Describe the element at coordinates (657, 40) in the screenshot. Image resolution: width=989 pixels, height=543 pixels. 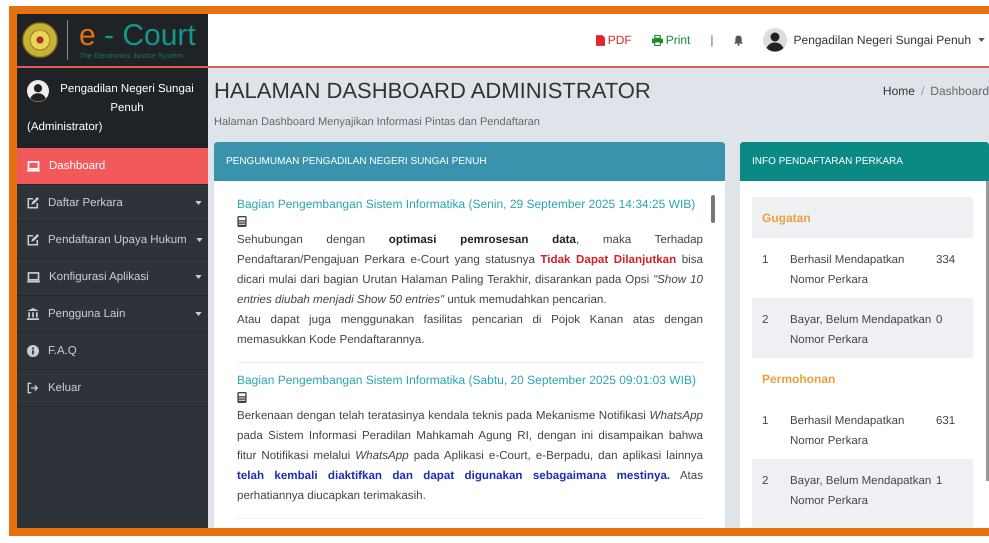
I see `printer-icon` at that location.